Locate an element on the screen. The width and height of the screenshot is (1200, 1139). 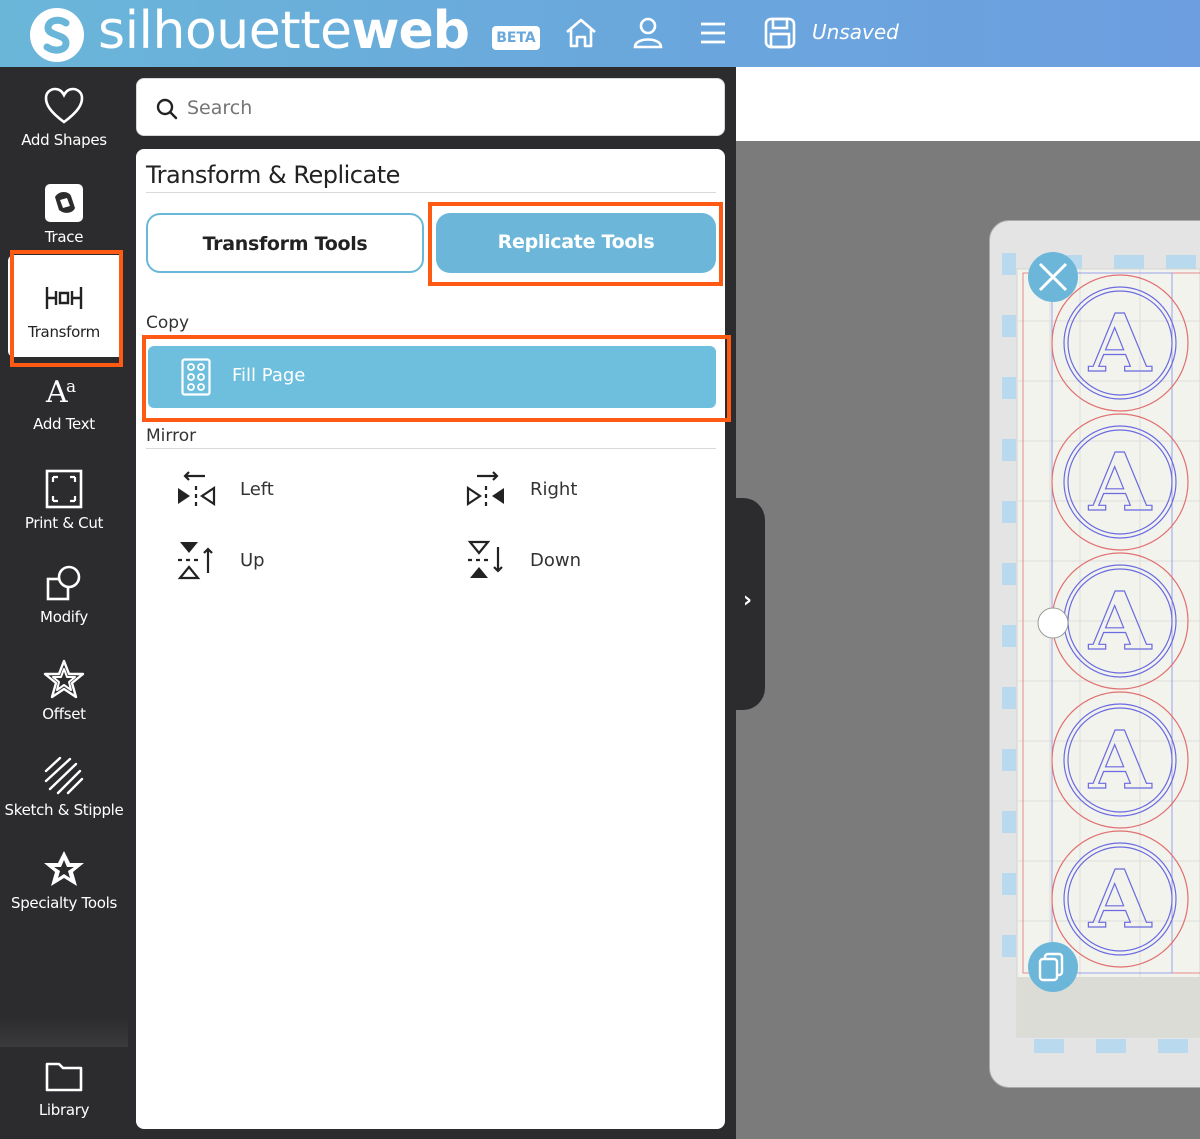
sidebar-item-label: Sketch & Stipple is located at coordinates (64, 810).